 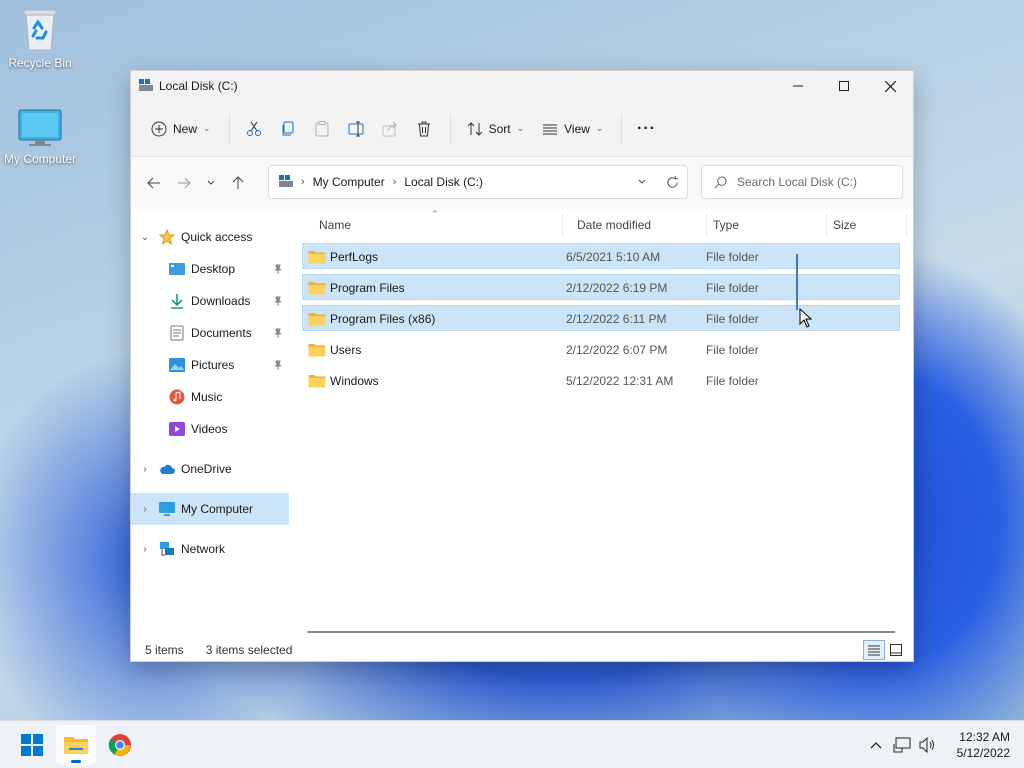 I want to click on up-button, so click(x=238, y=183).